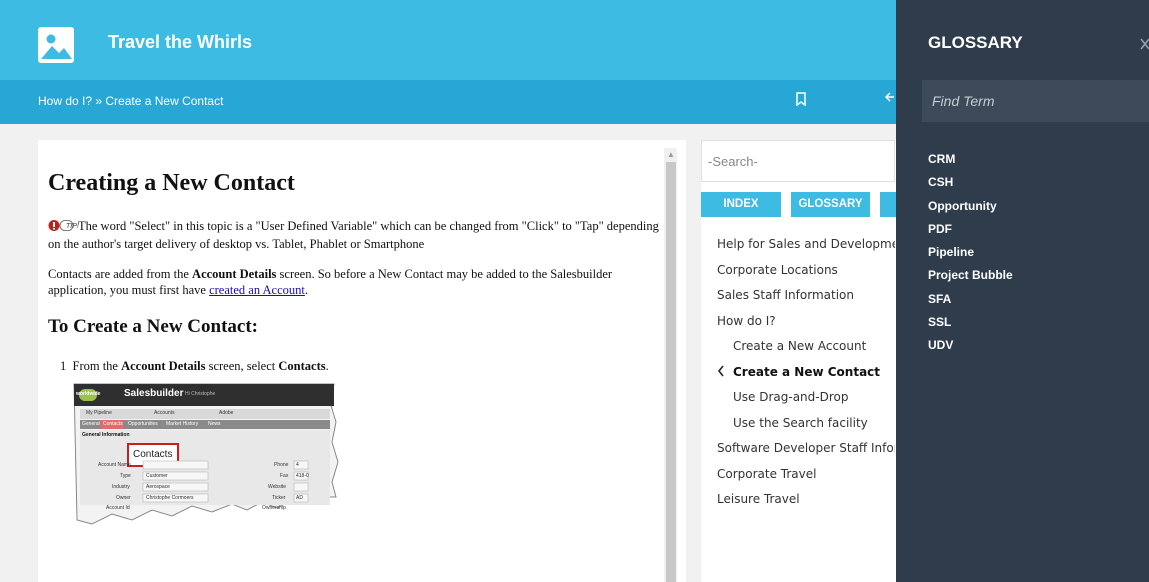 The width and height of the screenshot is (1149, 582). I want to click on step-text-2: screen, select, so click(242, 366).